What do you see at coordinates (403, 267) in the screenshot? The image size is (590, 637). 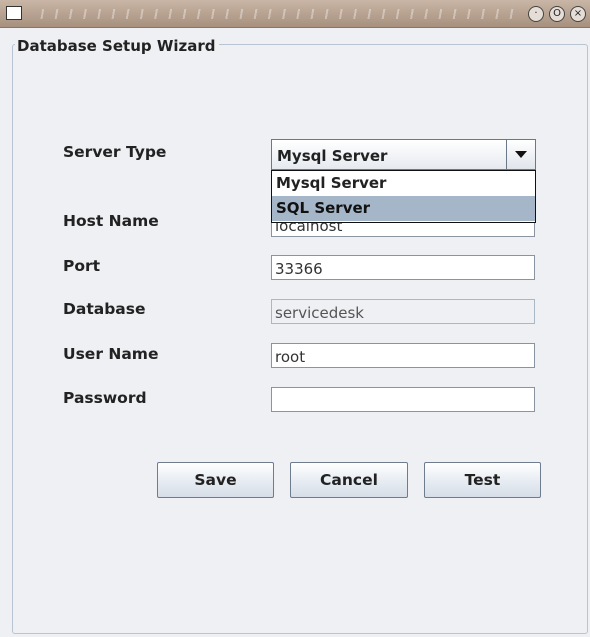 I see `port-input: 33366` at bounding box center [403, 267].